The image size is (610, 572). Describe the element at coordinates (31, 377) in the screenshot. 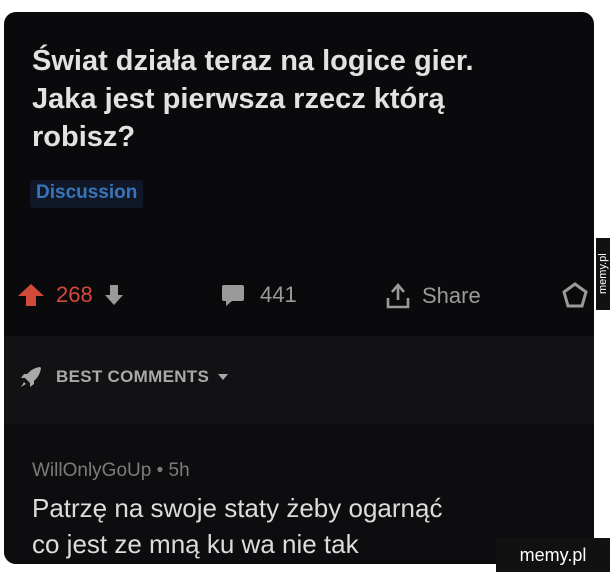

I see `rocket-icon` at that location.